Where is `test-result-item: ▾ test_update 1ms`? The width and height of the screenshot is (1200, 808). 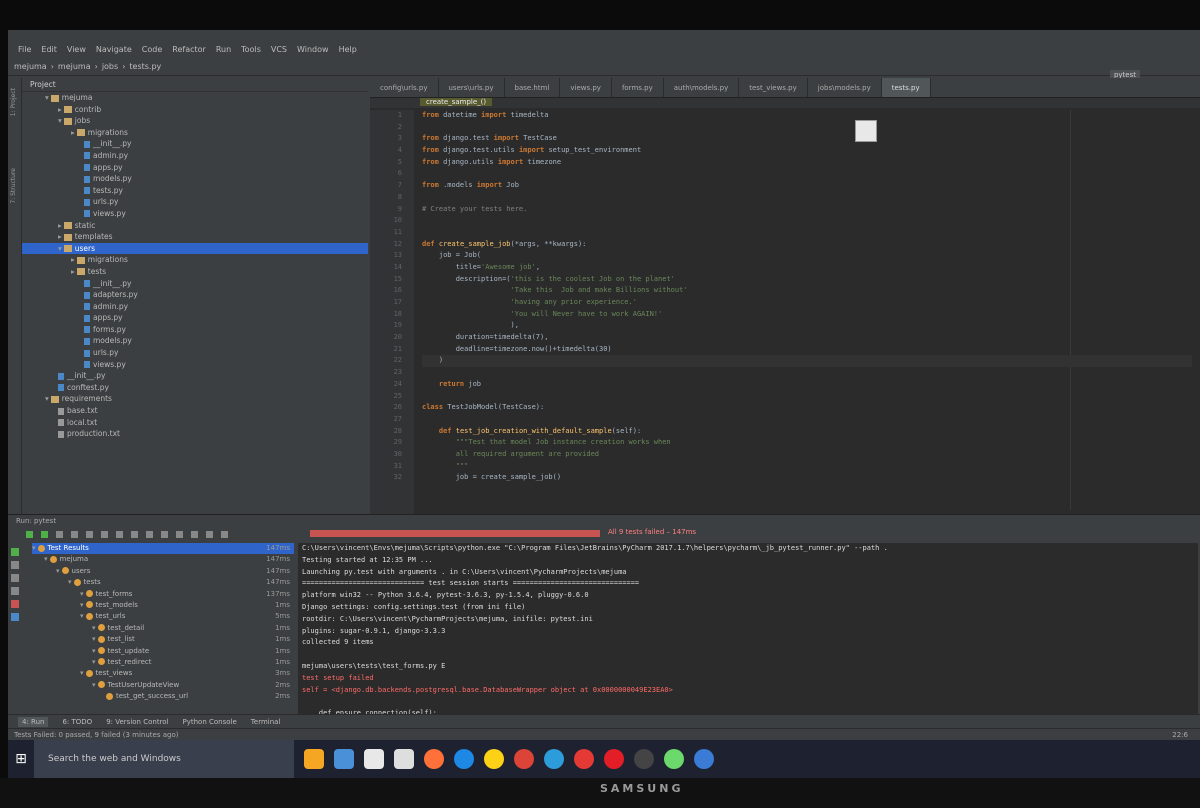 test-result-item: ▾ test_update 1ms is located at coordinates (163, 651).